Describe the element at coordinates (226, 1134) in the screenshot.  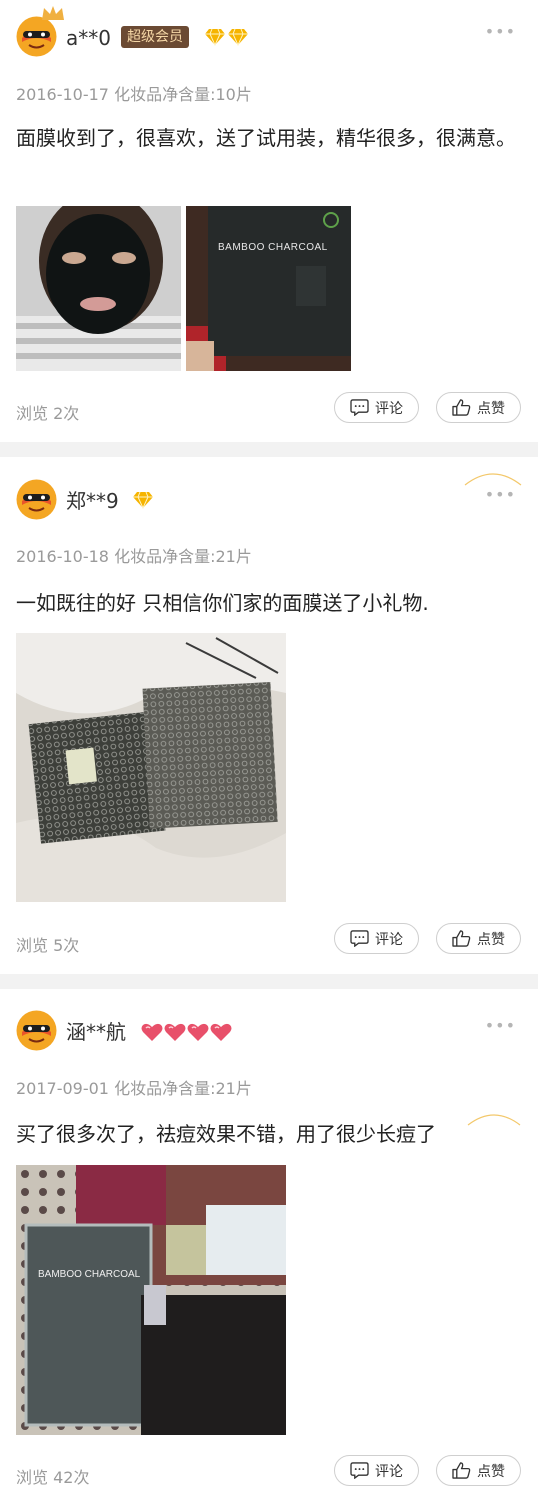
I see `review-content: 买了很多次了，祛痘效果不错，用了很少长痘了` at that location.